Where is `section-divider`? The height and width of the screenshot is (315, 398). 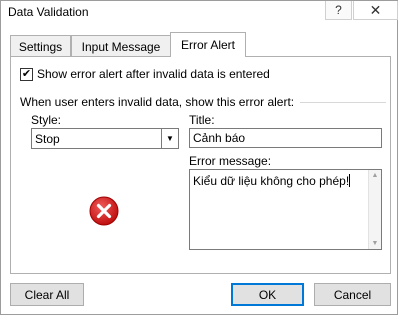
section-divider is located at coordinates (343, 102).